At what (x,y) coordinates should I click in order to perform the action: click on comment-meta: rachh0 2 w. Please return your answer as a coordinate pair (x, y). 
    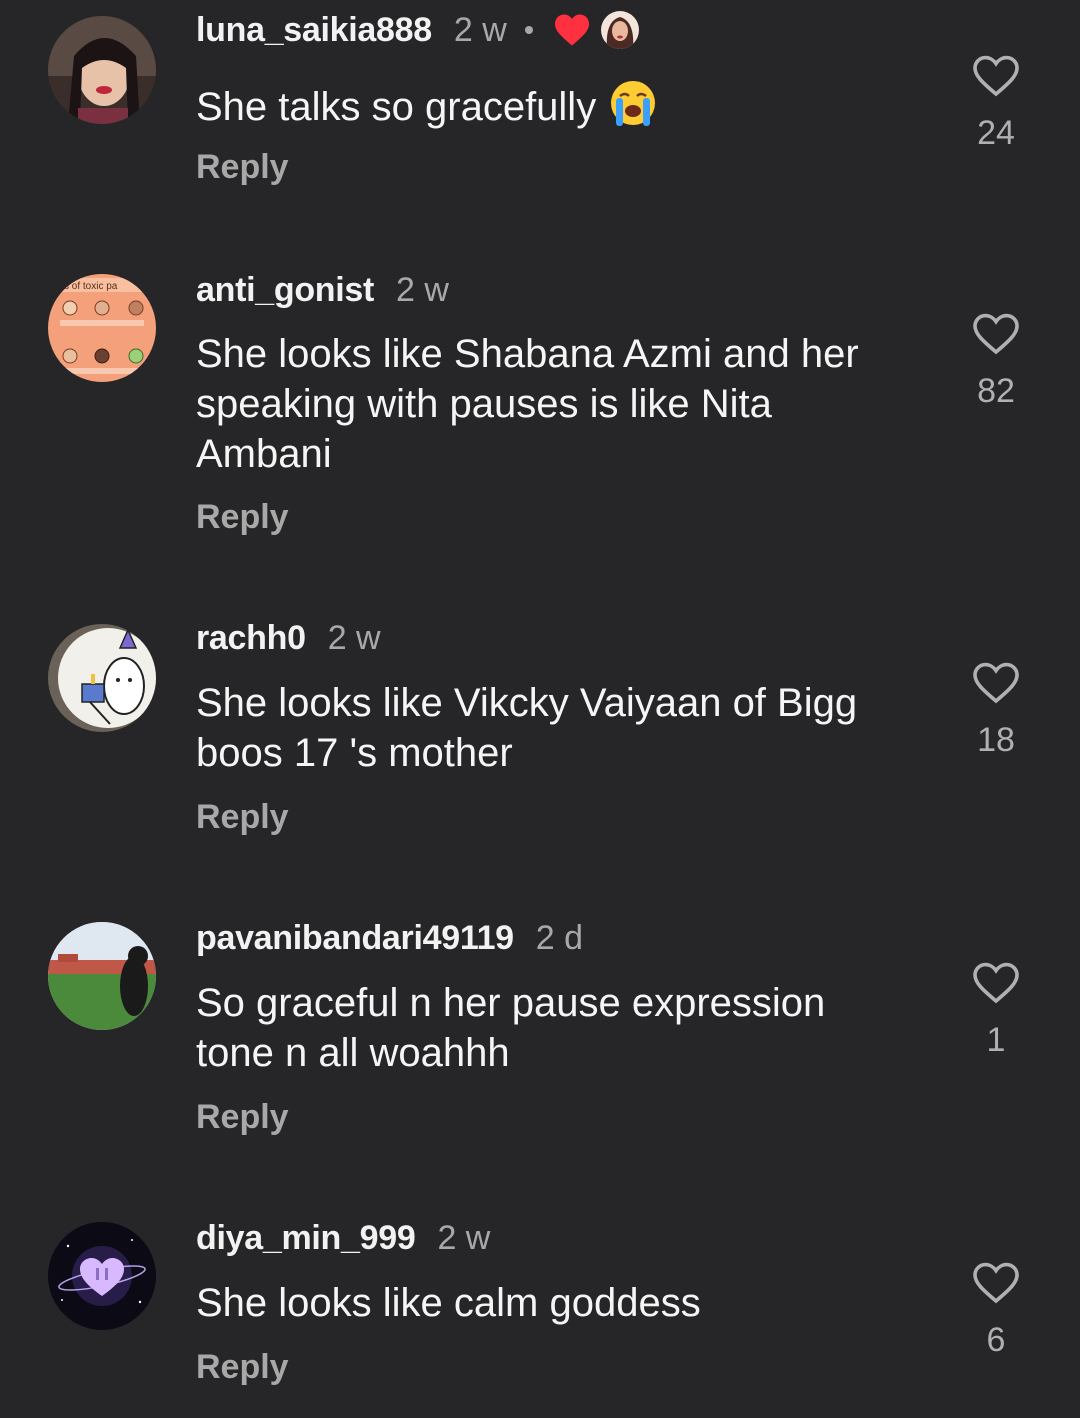
    Looking at the image, I should click on (288, 638).